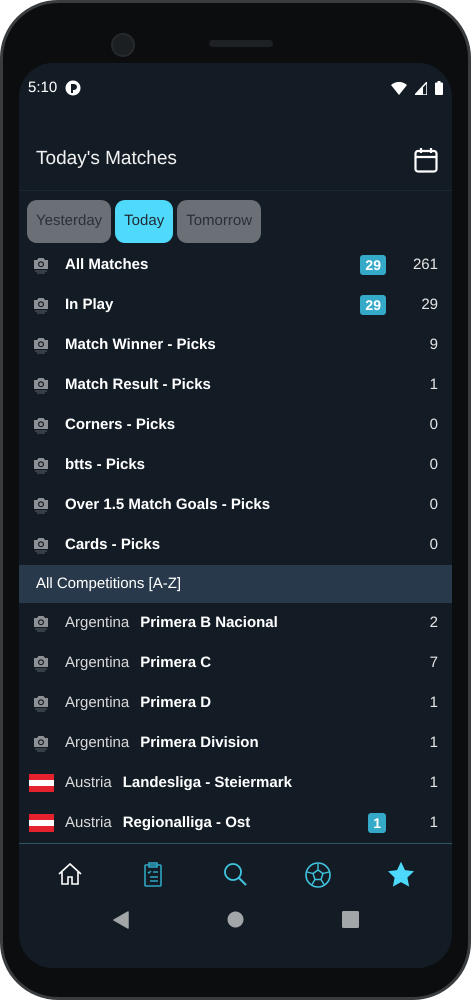 This screenshot has height=1000, width=471. I want to click on screen-title: Today's Matches, so click(106, 158).